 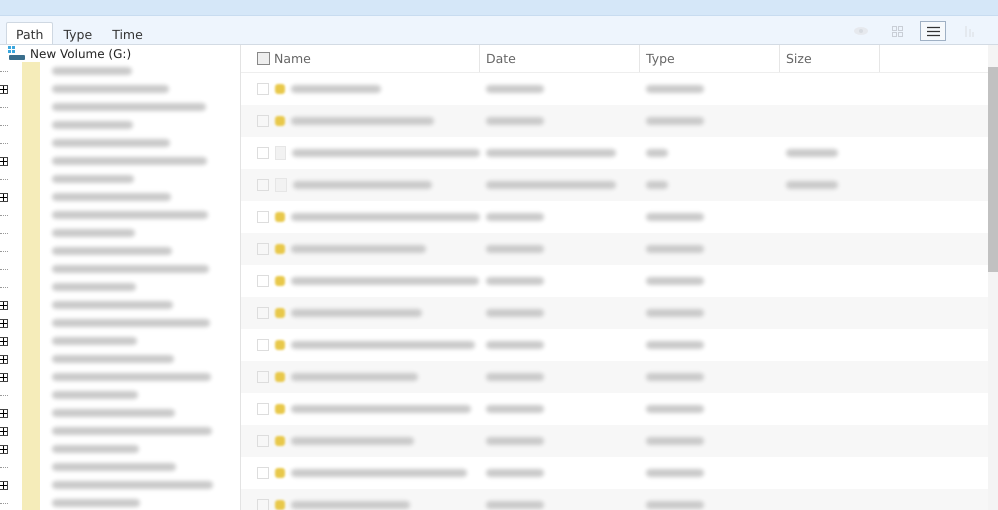 I want to click on column-label: Date, so click(x=501, y=58).